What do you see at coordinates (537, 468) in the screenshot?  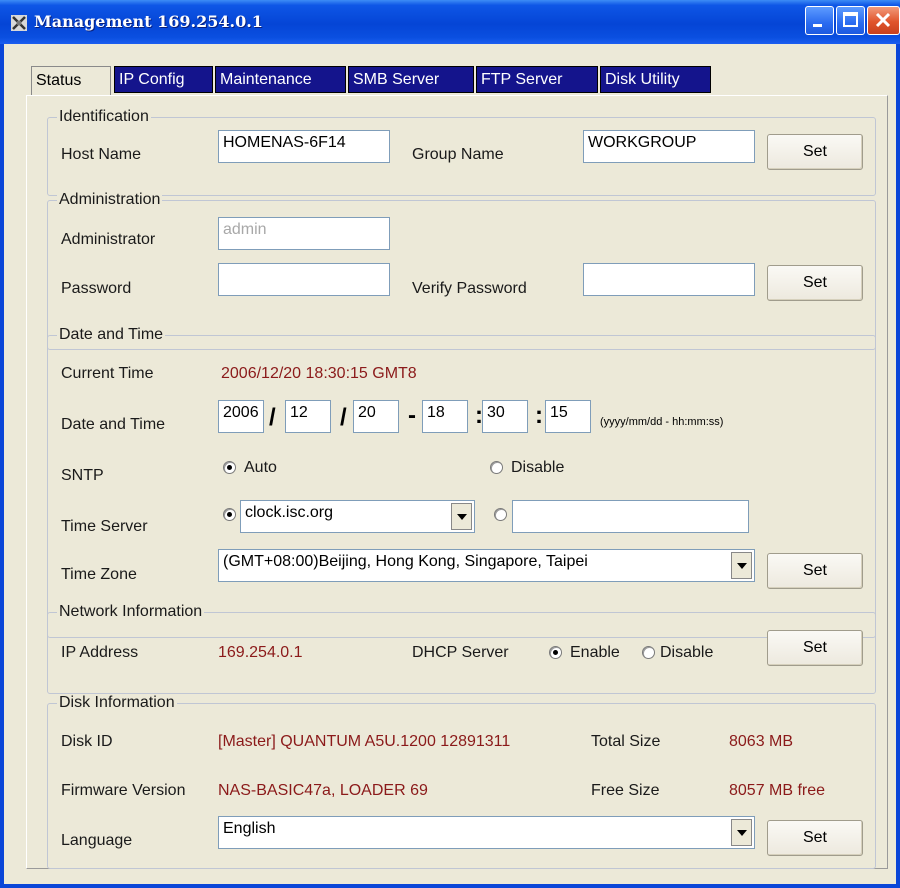 I see `sntp-disable-label: Disable` at bounding box center [537, 468].